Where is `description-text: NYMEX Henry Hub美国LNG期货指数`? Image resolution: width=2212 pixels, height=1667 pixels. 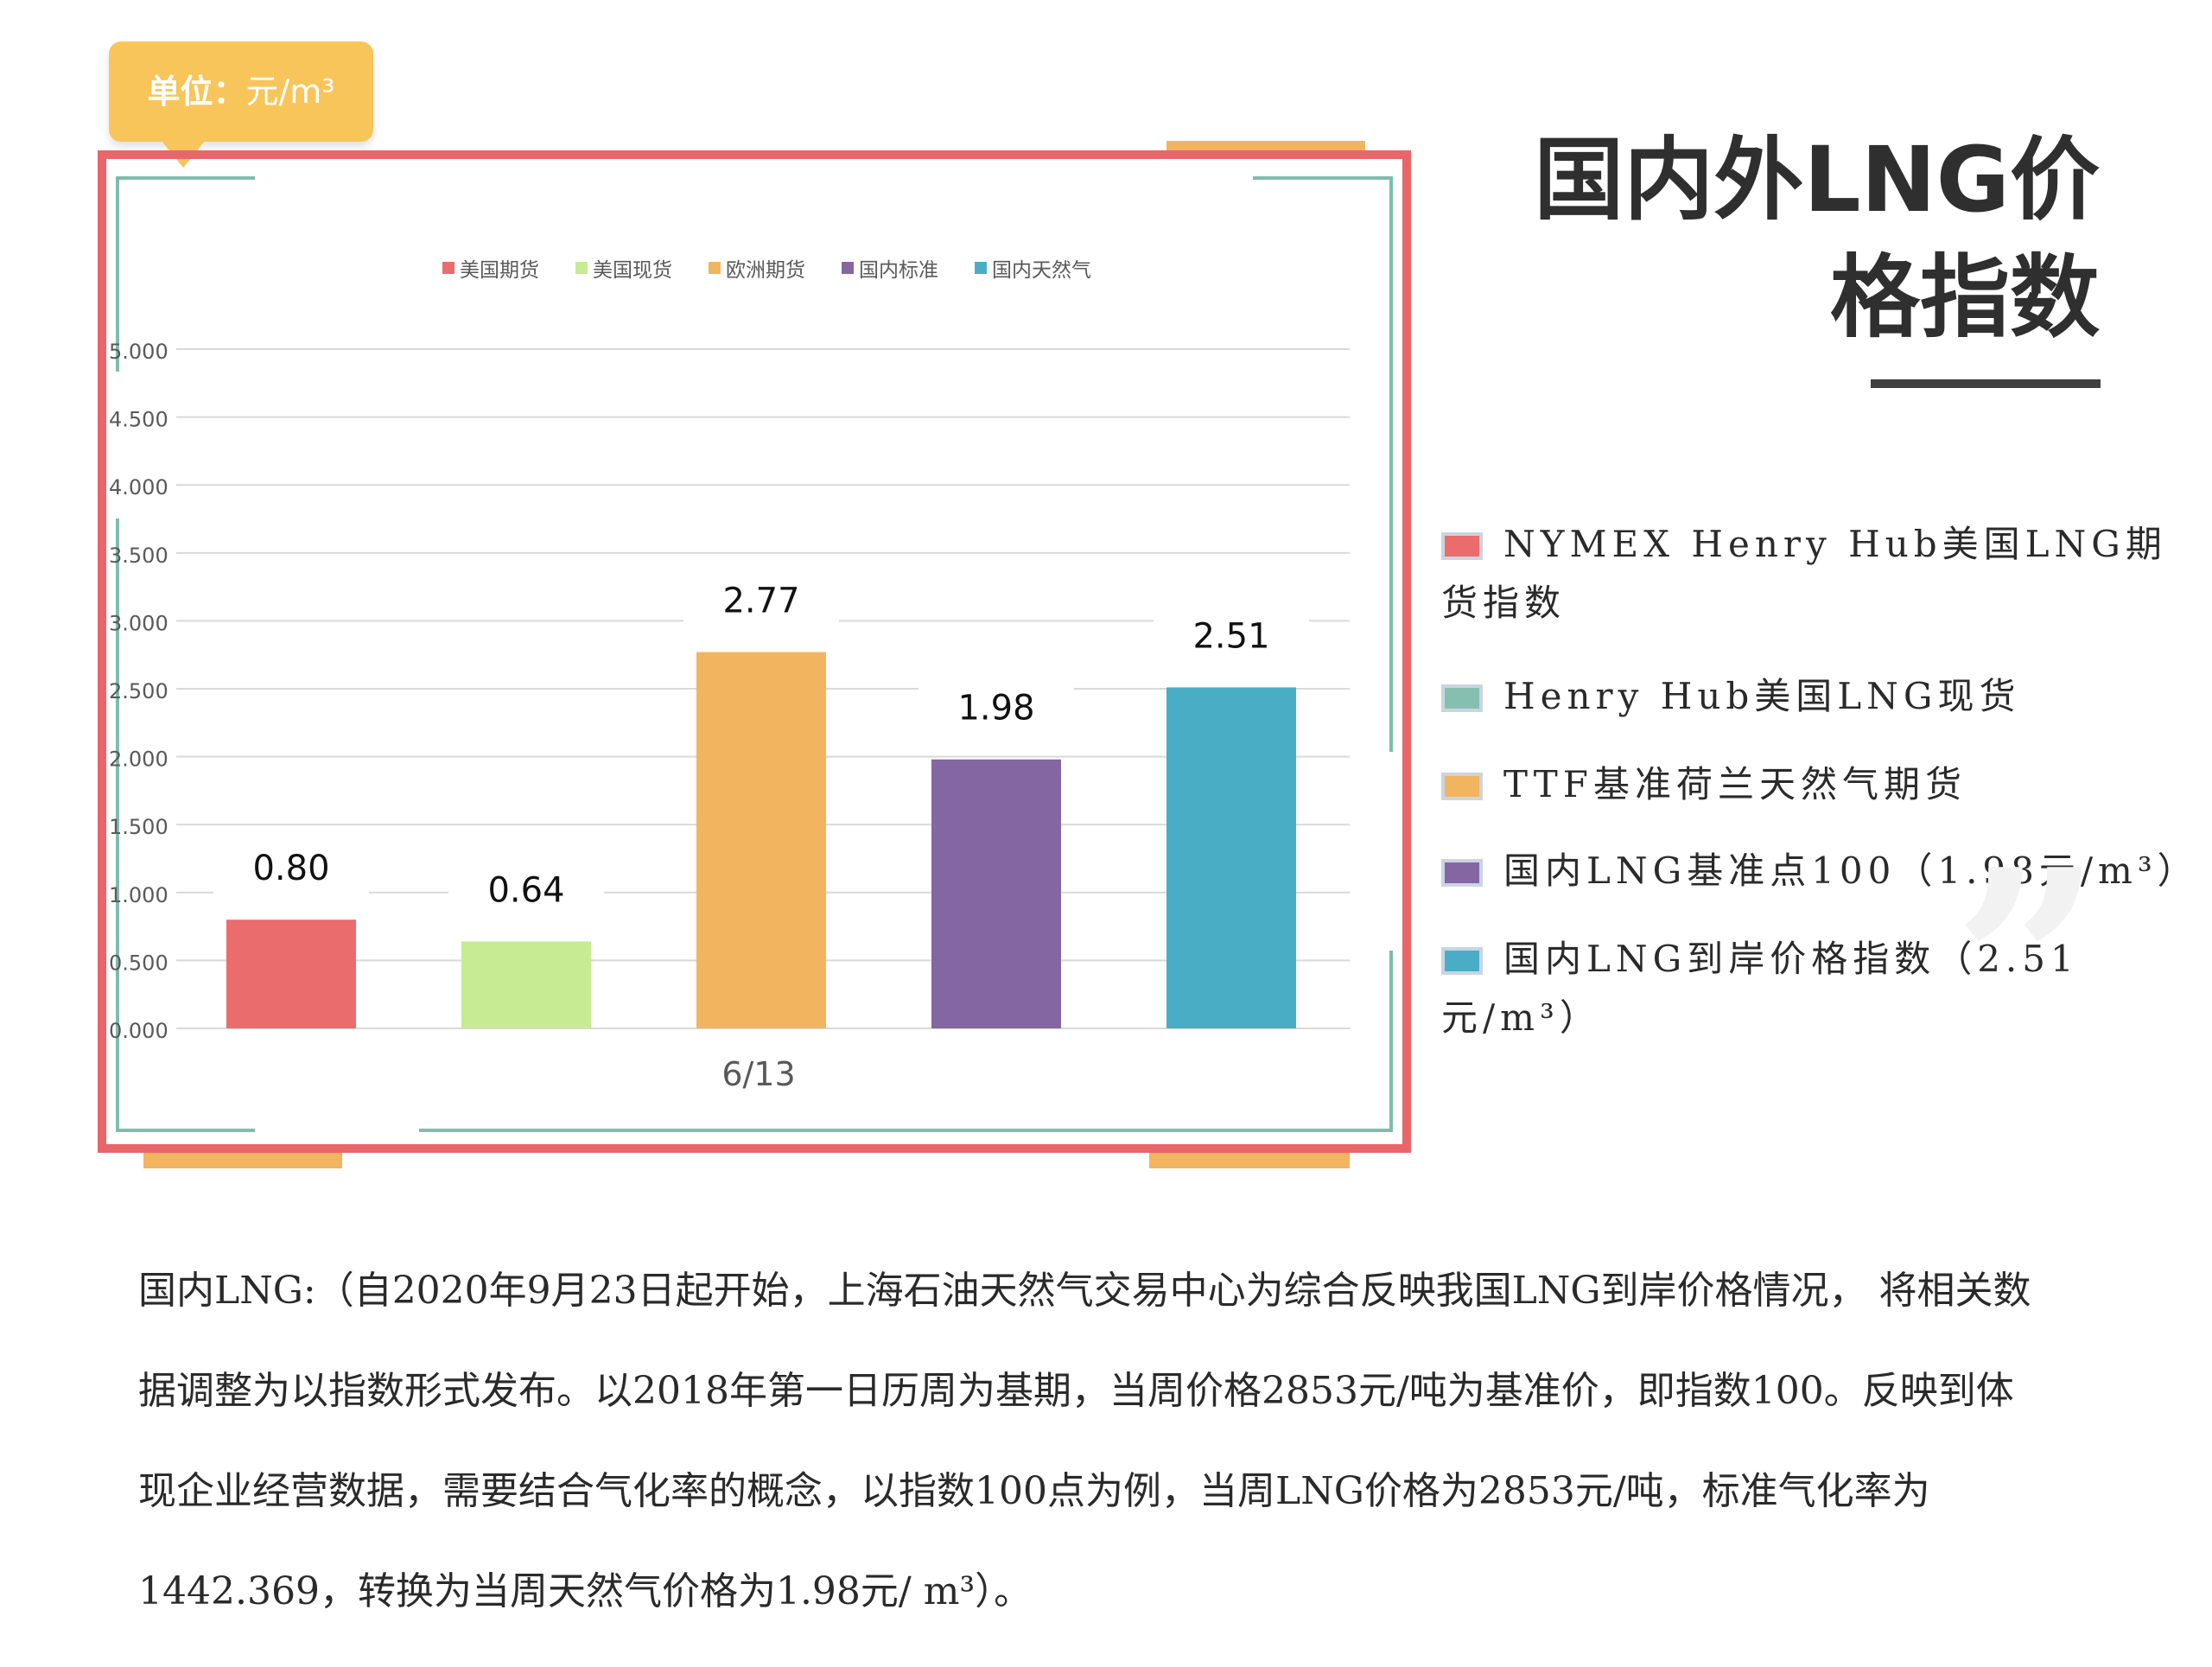 description-text: NYMEX Henry Hub美国LNG期货指数 is located at coordinates (1804, 573).